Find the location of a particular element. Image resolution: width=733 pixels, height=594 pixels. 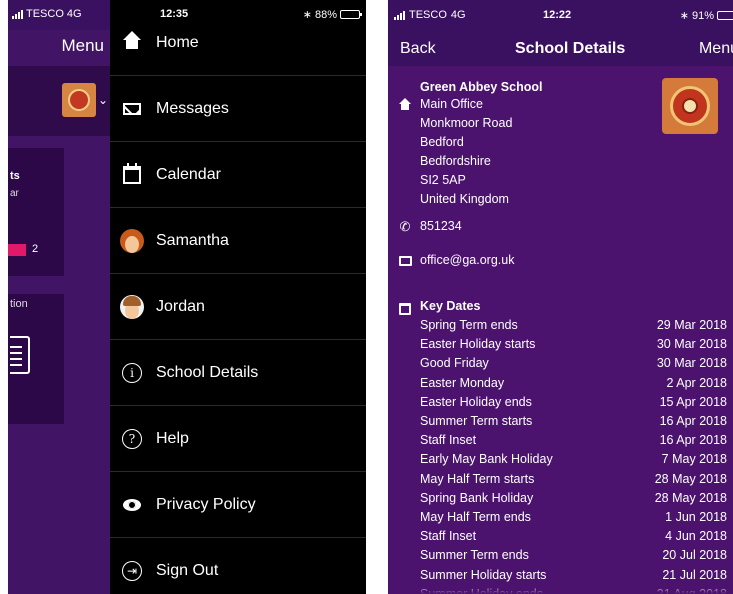

key-date-event: Spring Term ends is located at coordinates (469, 325).